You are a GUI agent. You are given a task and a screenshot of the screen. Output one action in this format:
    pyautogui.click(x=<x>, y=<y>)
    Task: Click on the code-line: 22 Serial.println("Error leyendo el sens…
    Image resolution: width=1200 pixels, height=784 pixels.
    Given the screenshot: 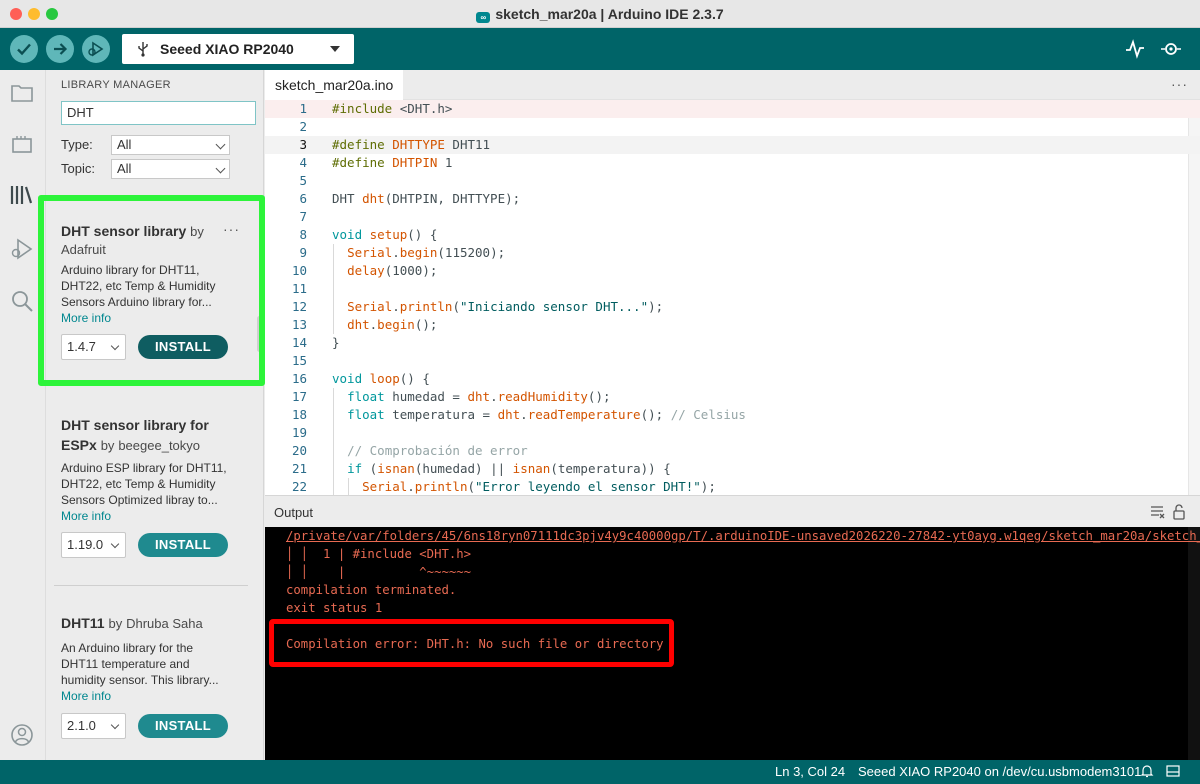 What is the action you would take?
    pyautogui.click(x=732, y=486)
    